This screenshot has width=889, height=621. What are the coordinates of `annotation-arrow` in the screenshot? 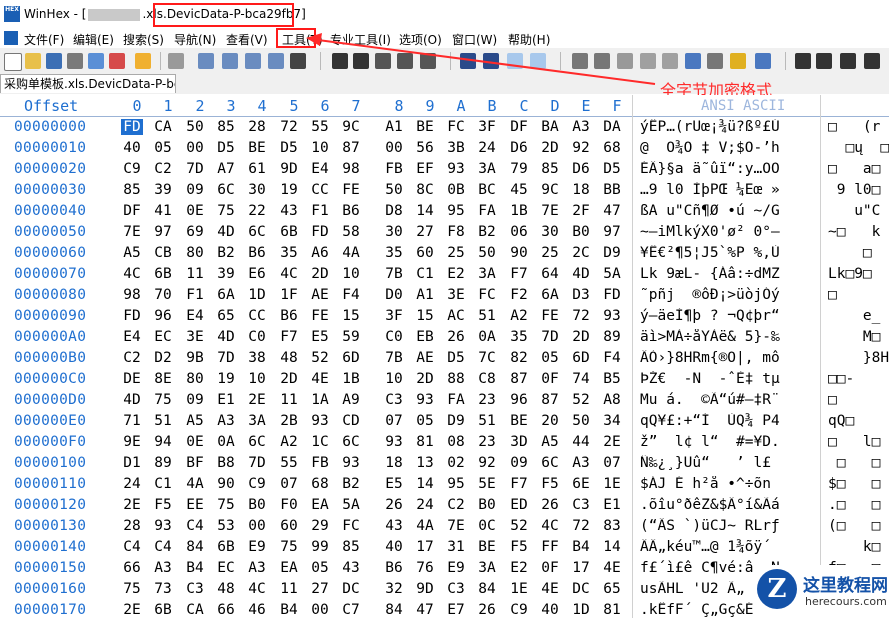 It's located at (481, 59).